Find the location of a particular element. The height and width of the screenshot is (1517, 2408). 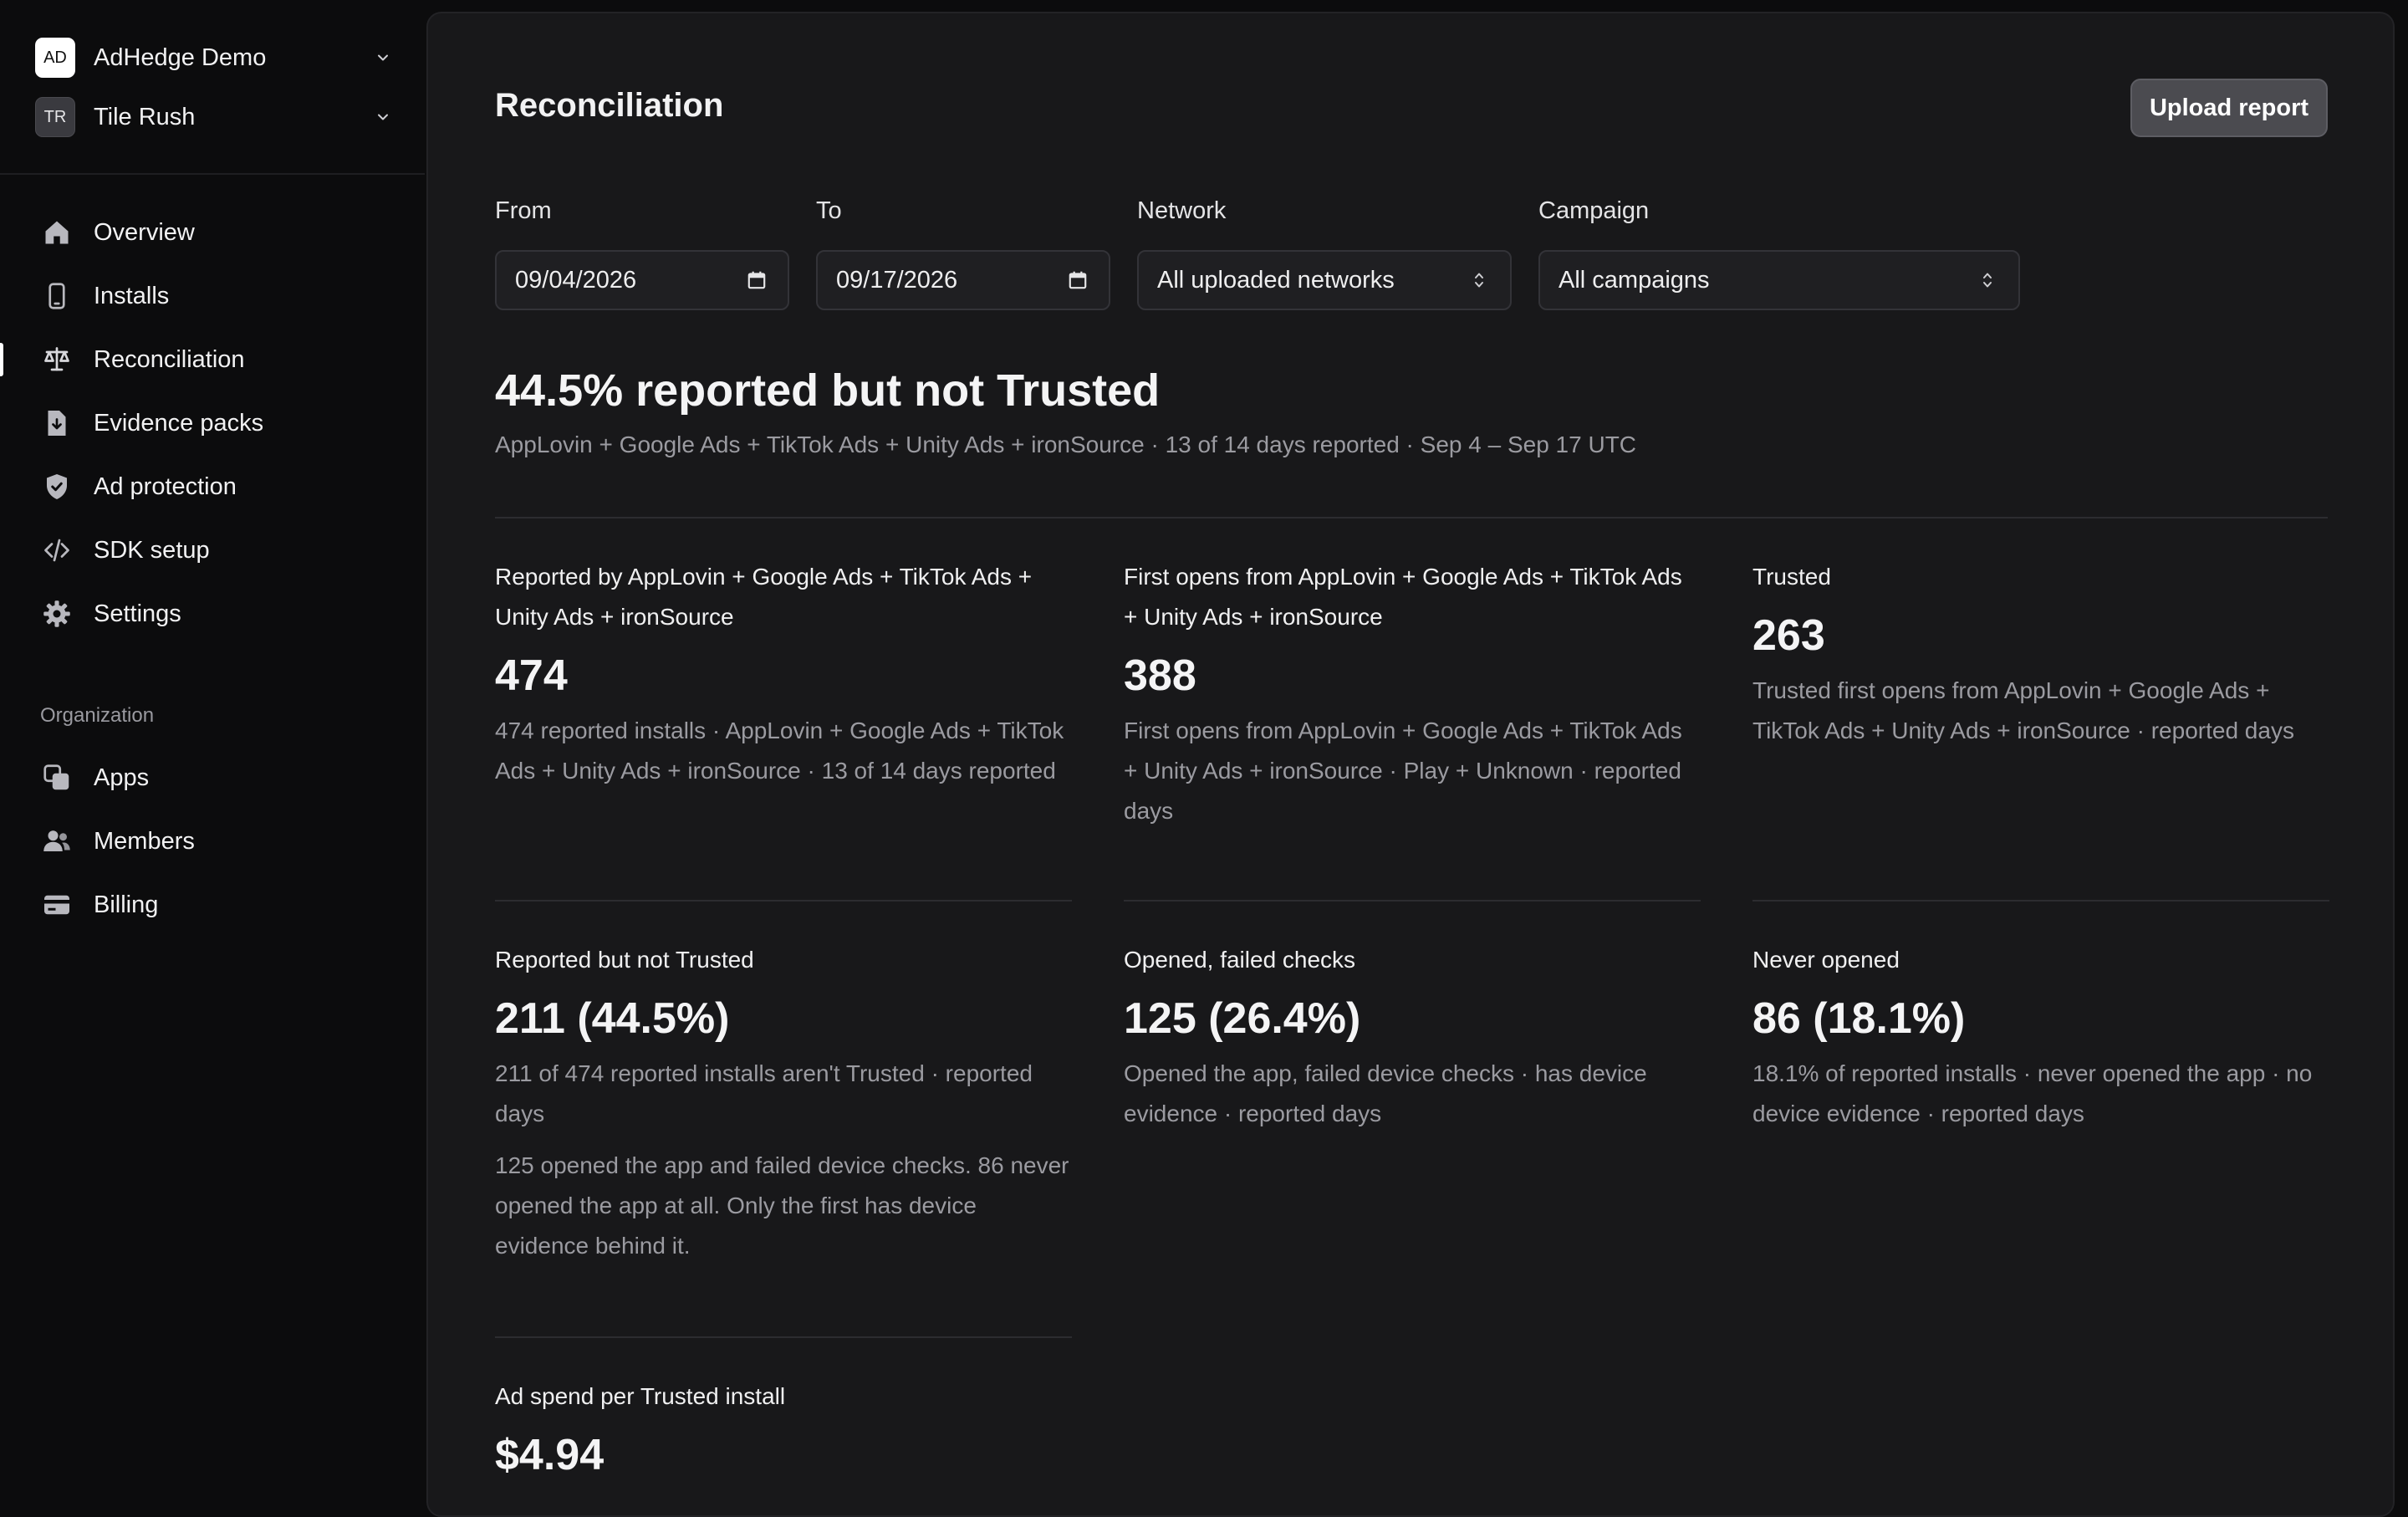

credit-card-icon is located at coordinates (57, 905).